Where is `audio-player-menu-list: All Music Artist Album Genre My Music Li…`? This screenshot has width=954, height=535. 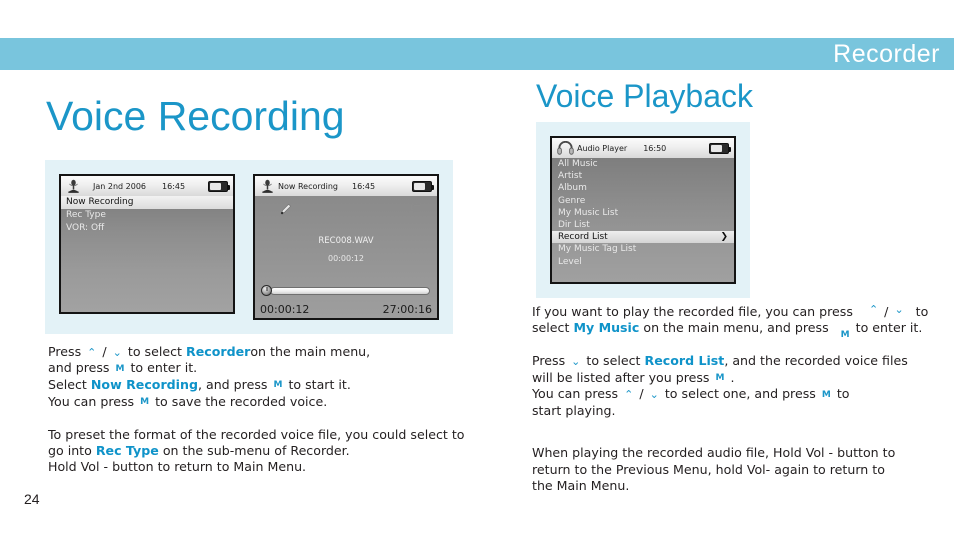
audio-player-menu-list: All Music Artist Album Genre My Music Li… is located at coordinates (643, 220).